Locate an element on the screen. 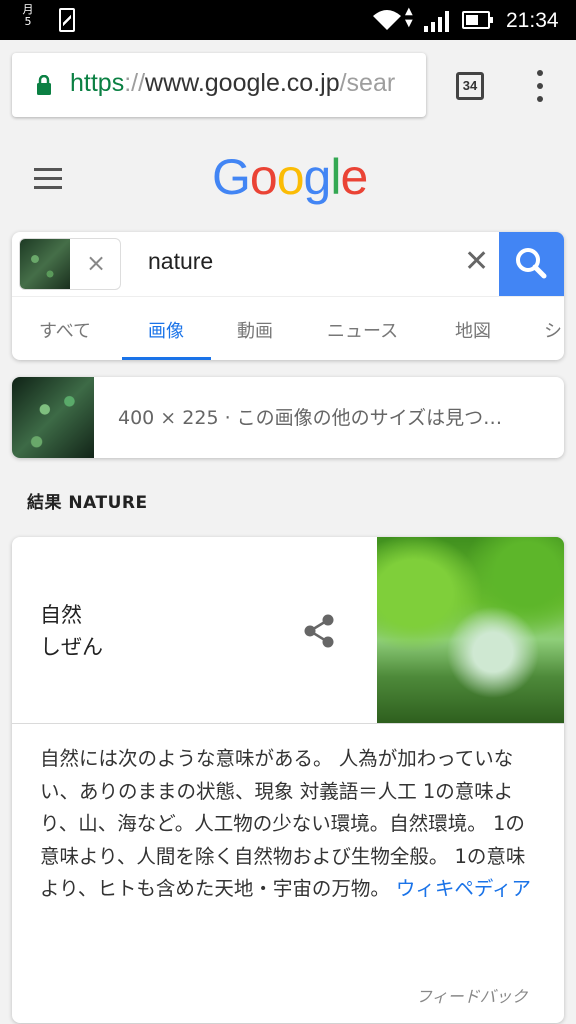  hamburger-menu-icon is located at coordinates (48, 179).